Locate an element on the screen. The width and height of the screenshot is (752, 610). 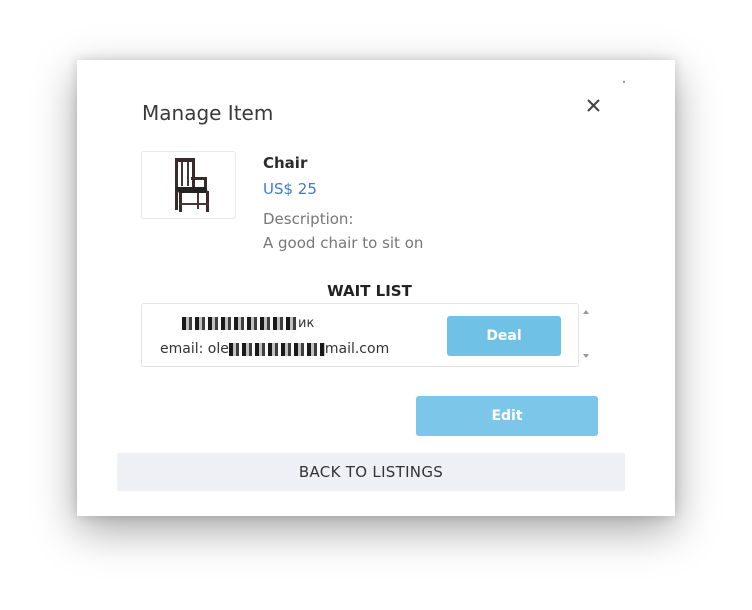
edit-button: Edit is located at coordinates (507, 416).